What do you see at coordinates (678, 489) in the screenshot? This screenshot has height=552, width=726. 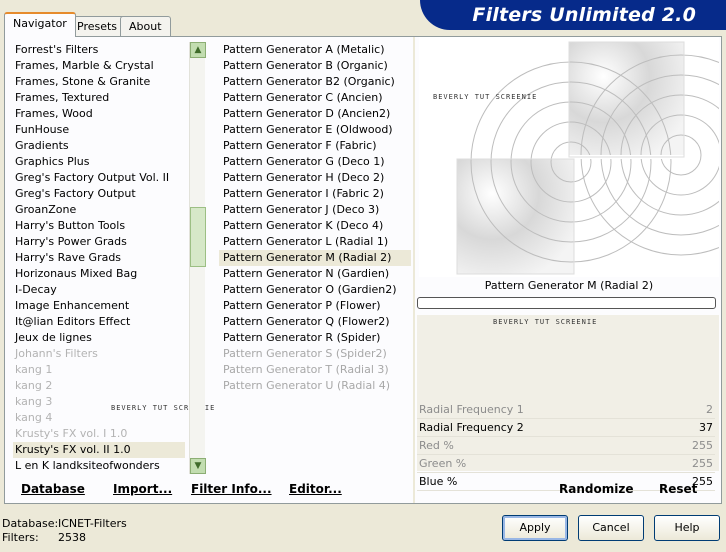 I see `reset-button: Reset` at bounding box center [678, 489].